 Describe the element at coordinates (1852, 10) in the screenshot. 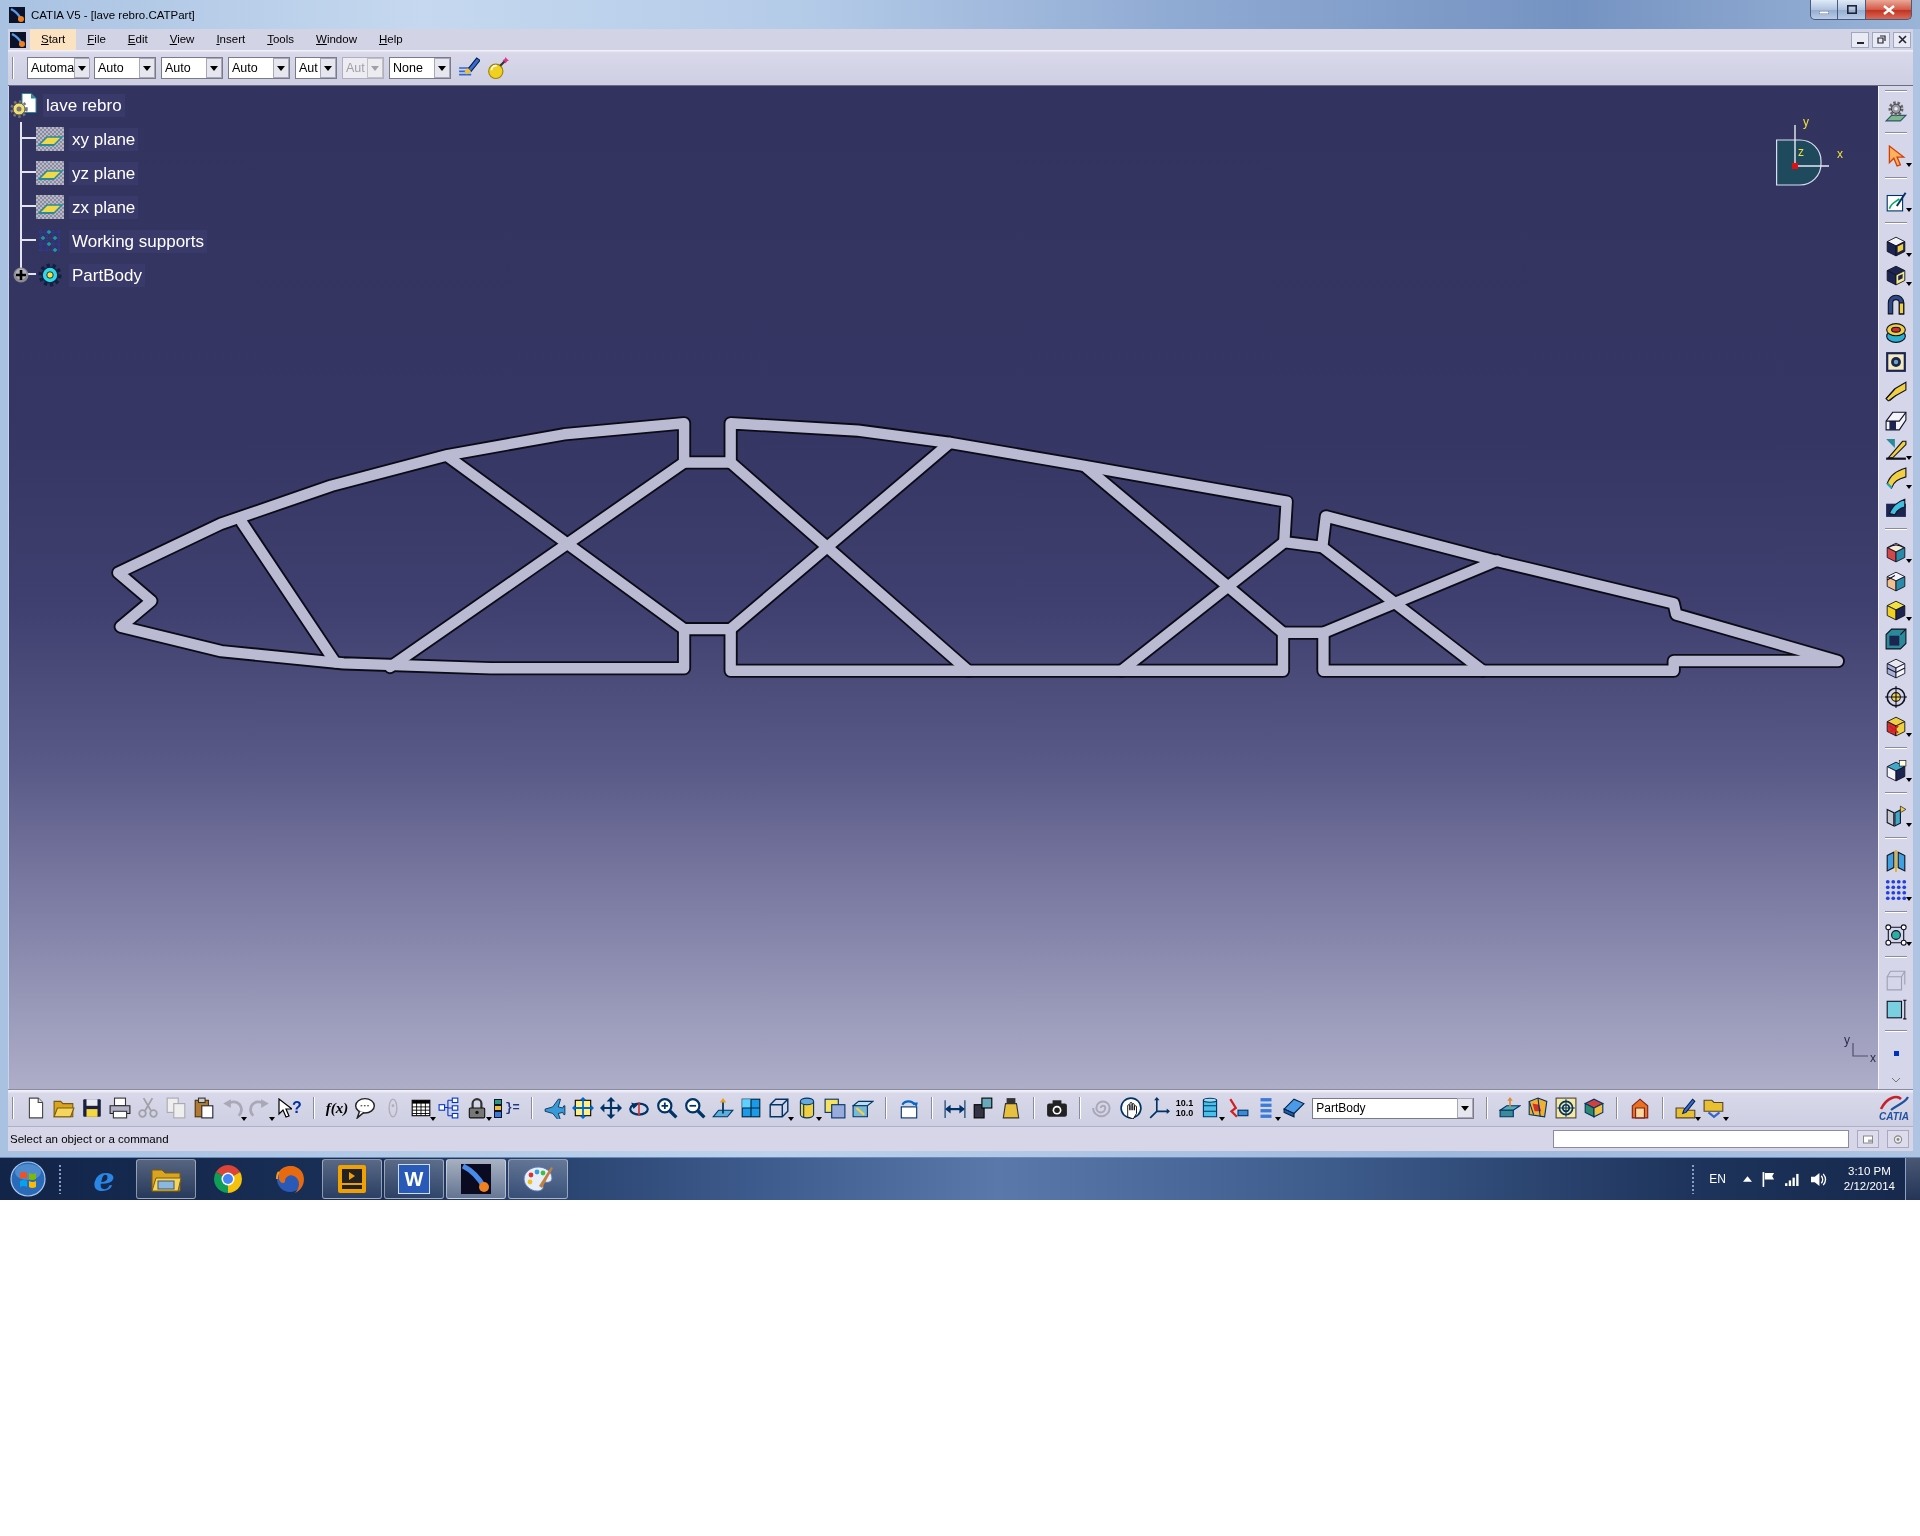

I see `maximize-button` at that location.